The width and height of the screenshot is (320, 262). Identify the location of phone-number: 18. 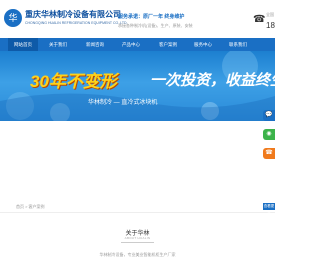
(270, 25).